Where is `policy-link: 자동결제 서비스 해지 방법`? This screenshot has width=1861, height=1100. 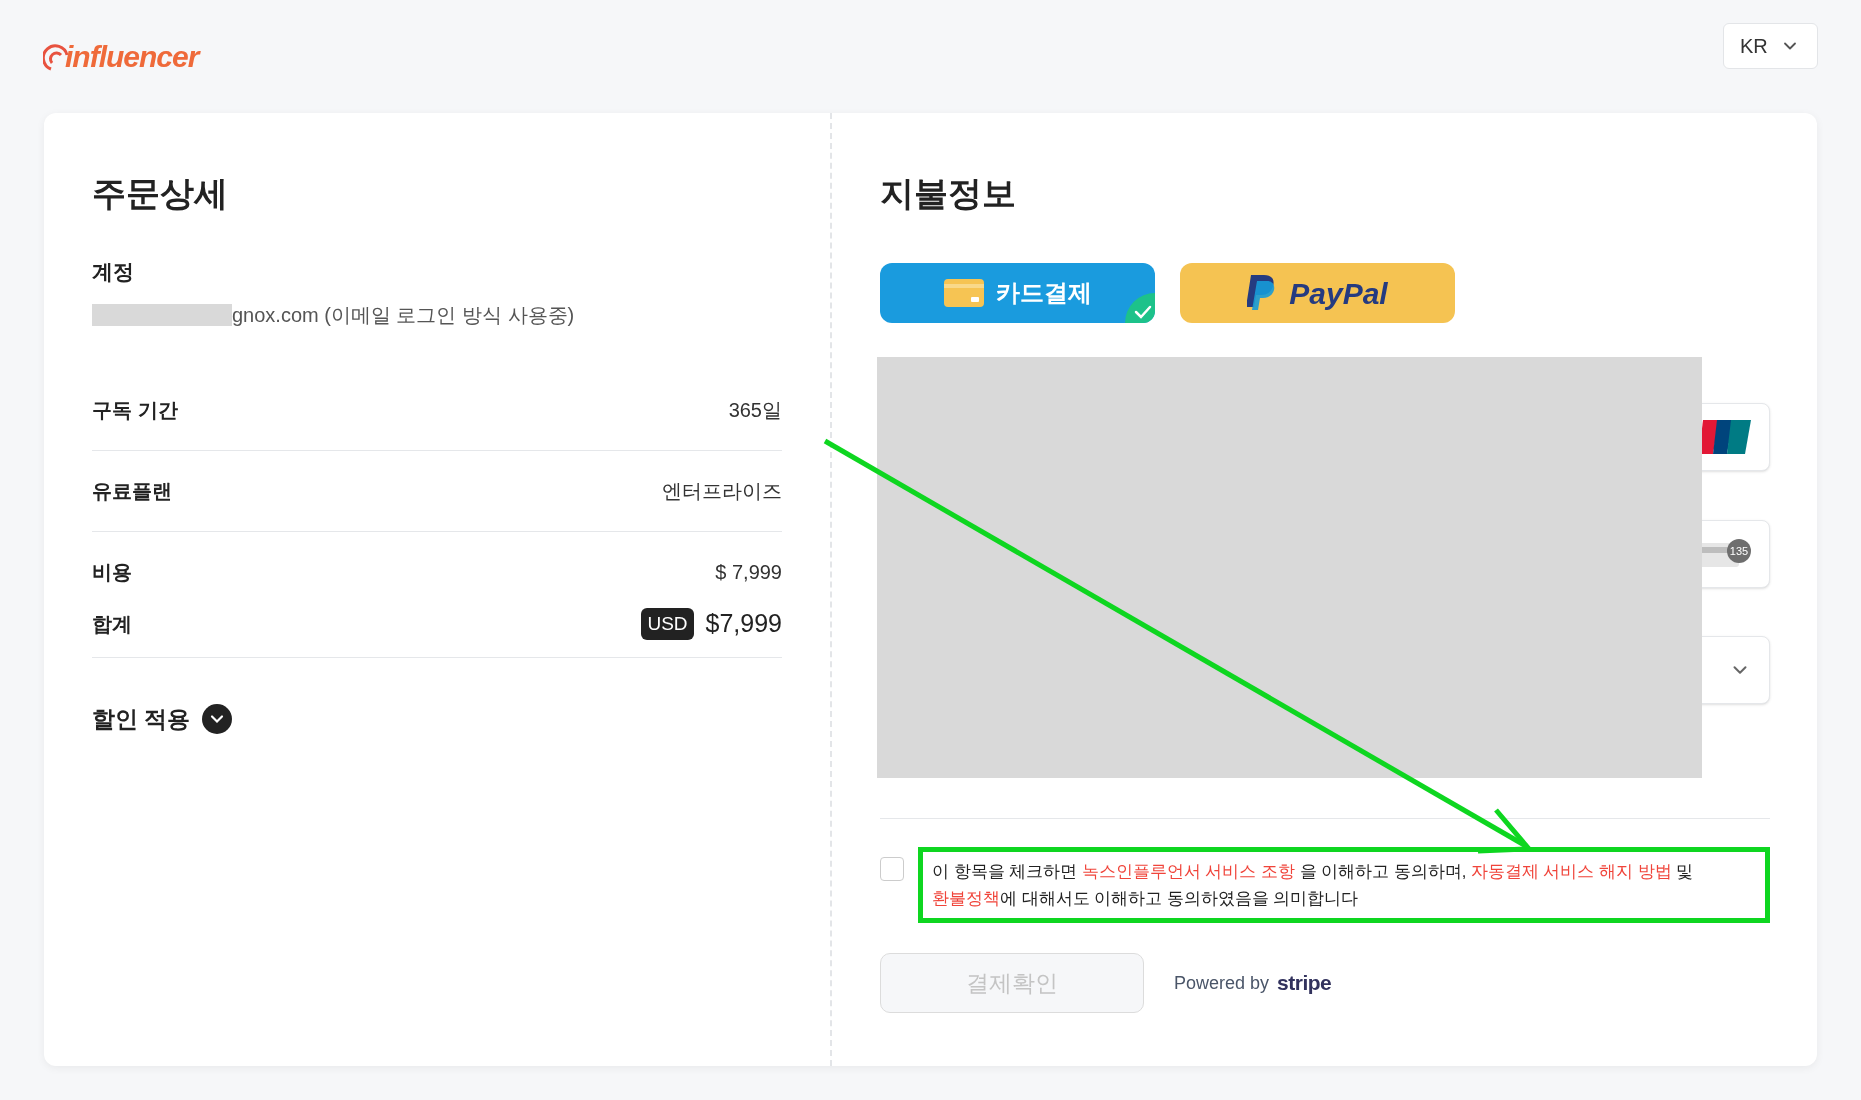 policy-link: 자동결제 서비스 해지 방법 is located at coordinates (1571, 871).